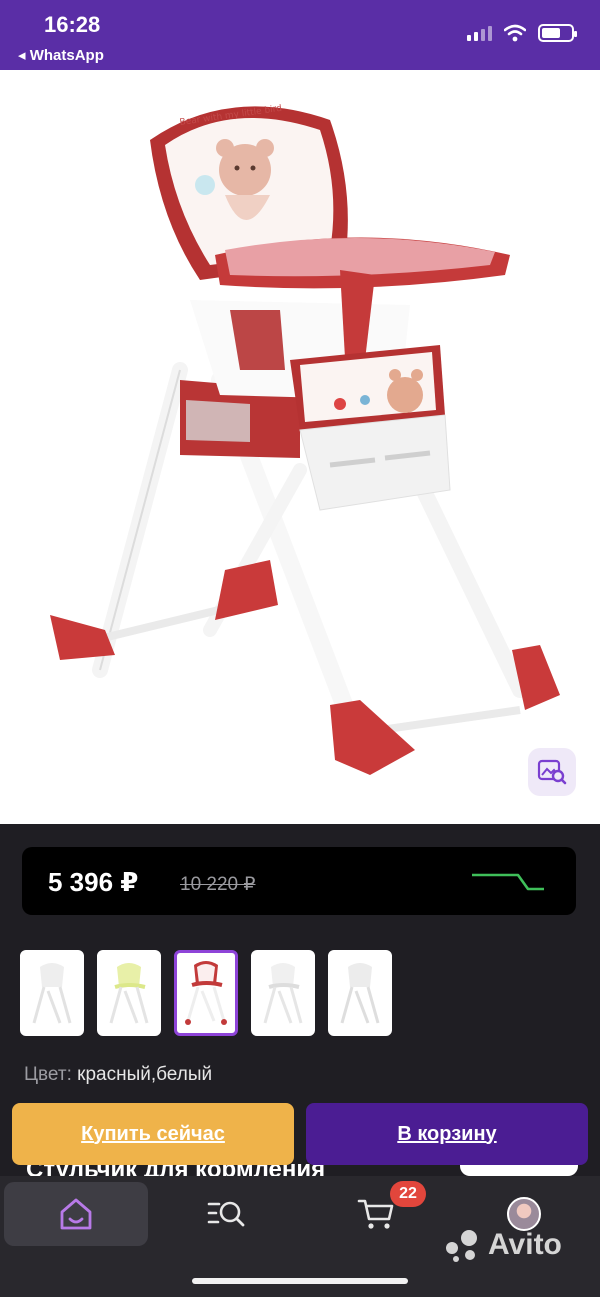 The width and height of the screenshot is (600, 1297). I want to click on color-value: красный,белый, so click(145, 1074).